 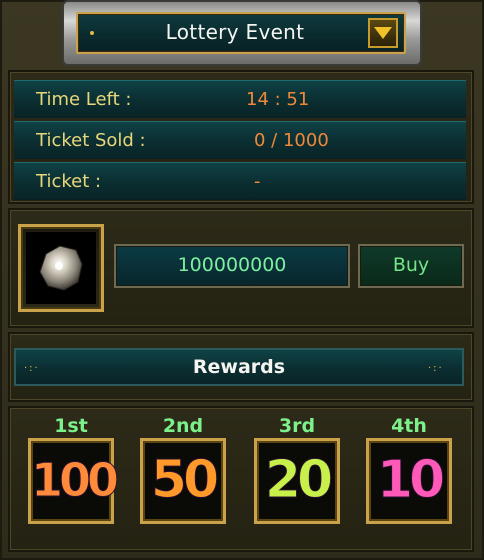 What do you see at coordinates (411, 265) in the screenshot?
I see `buy-button-label: Buy` at bounding box center [411, 265].